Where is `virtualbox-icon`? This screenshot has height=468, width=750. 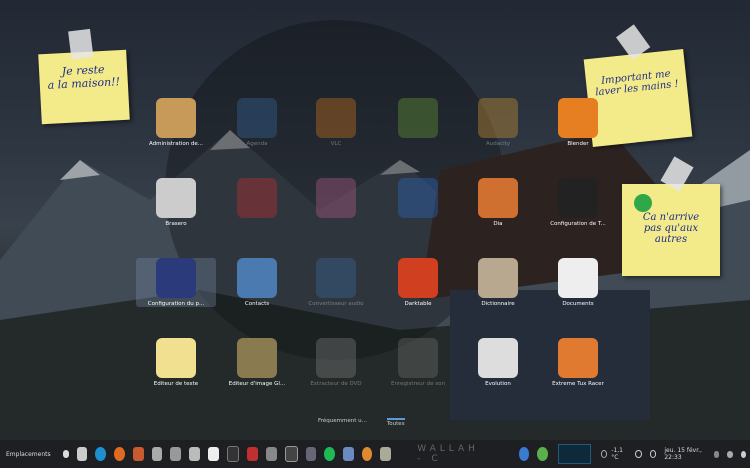 virtualbox-icon is located at coordinates (348, 454).